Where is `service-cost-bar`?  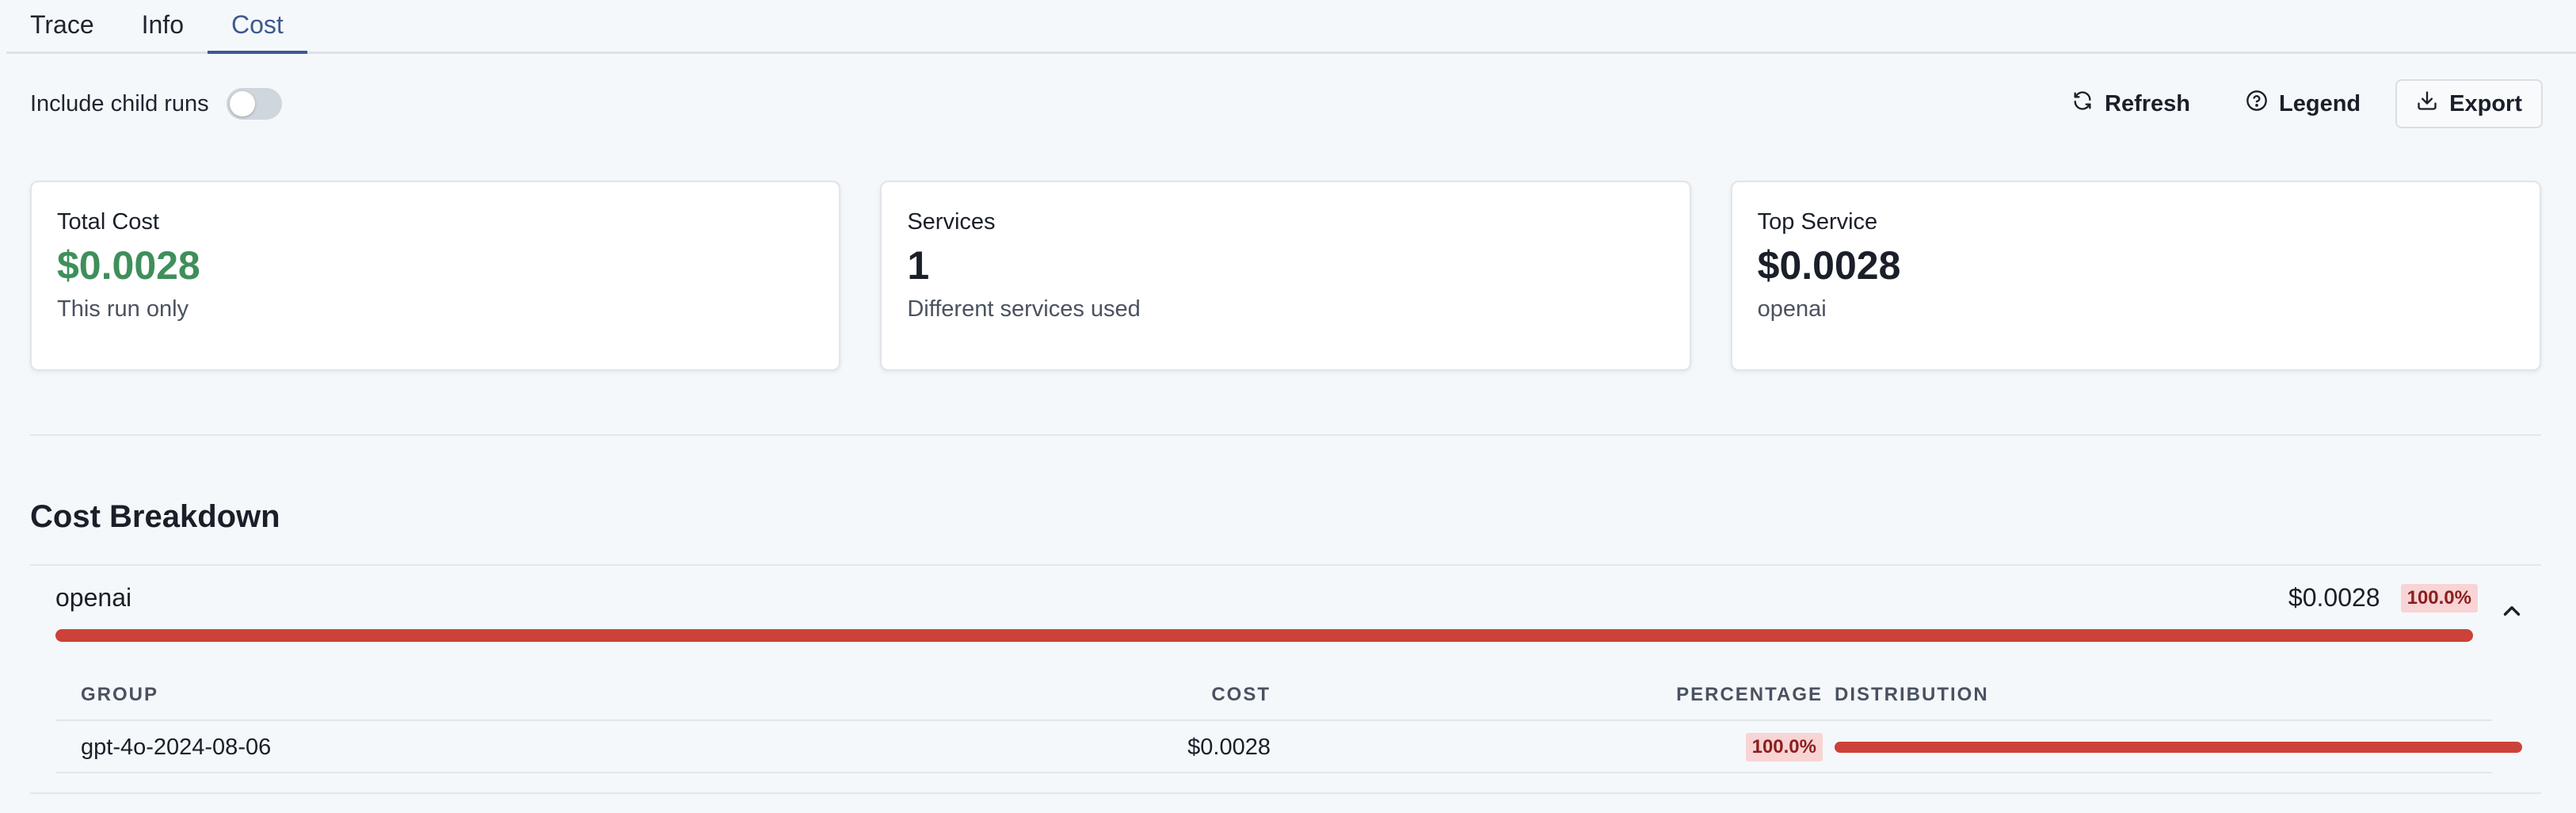
service-cost-bar is located at coordinates (1264, 635).